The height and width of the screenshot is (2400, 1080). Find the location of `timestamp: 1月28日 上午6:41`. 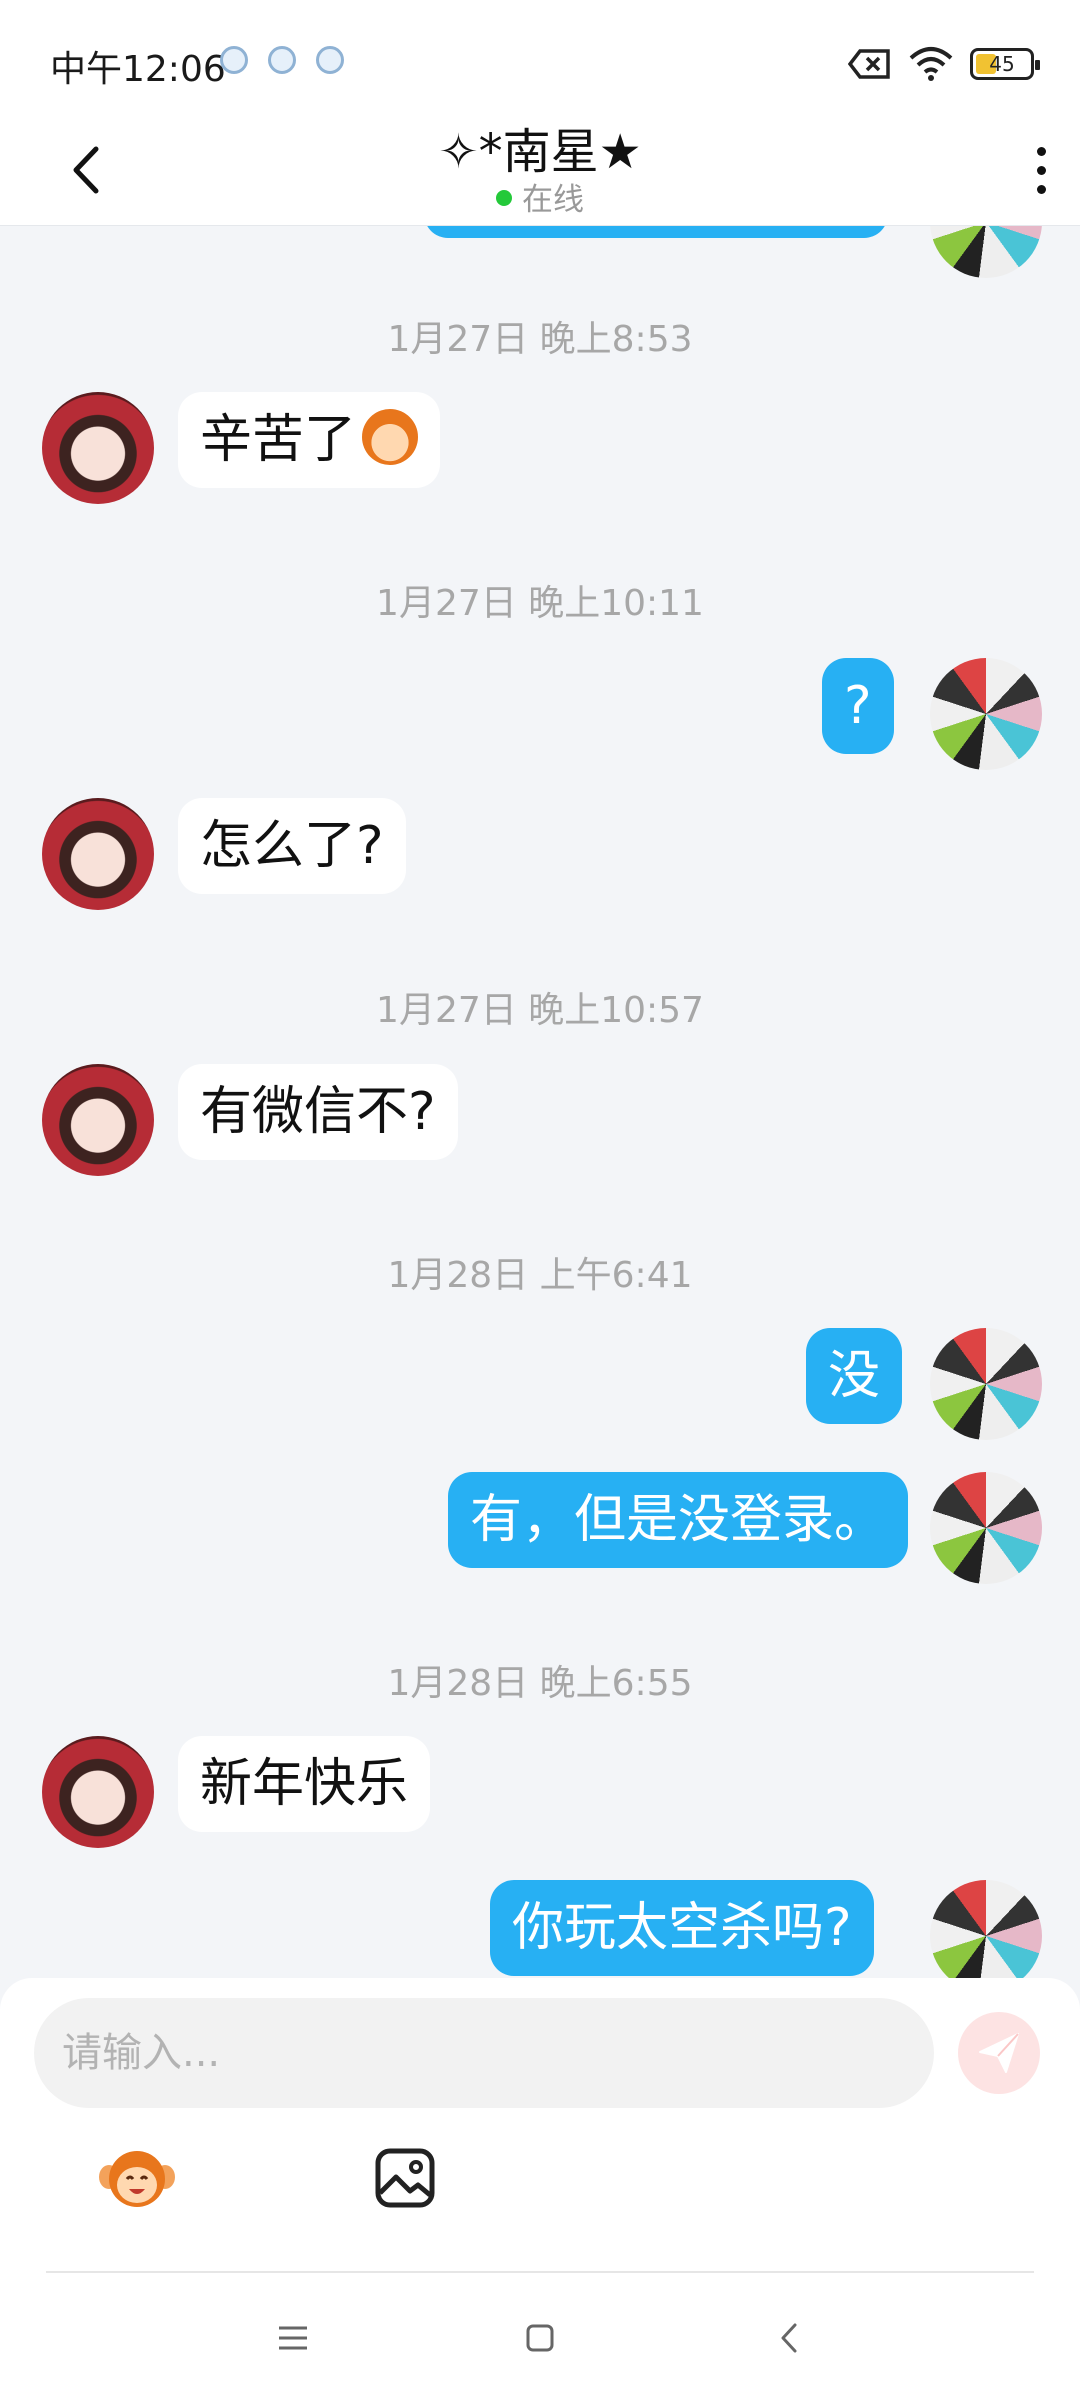

timestamp: 1月28日 上午6:41 is located at coordinates (540, 1275).